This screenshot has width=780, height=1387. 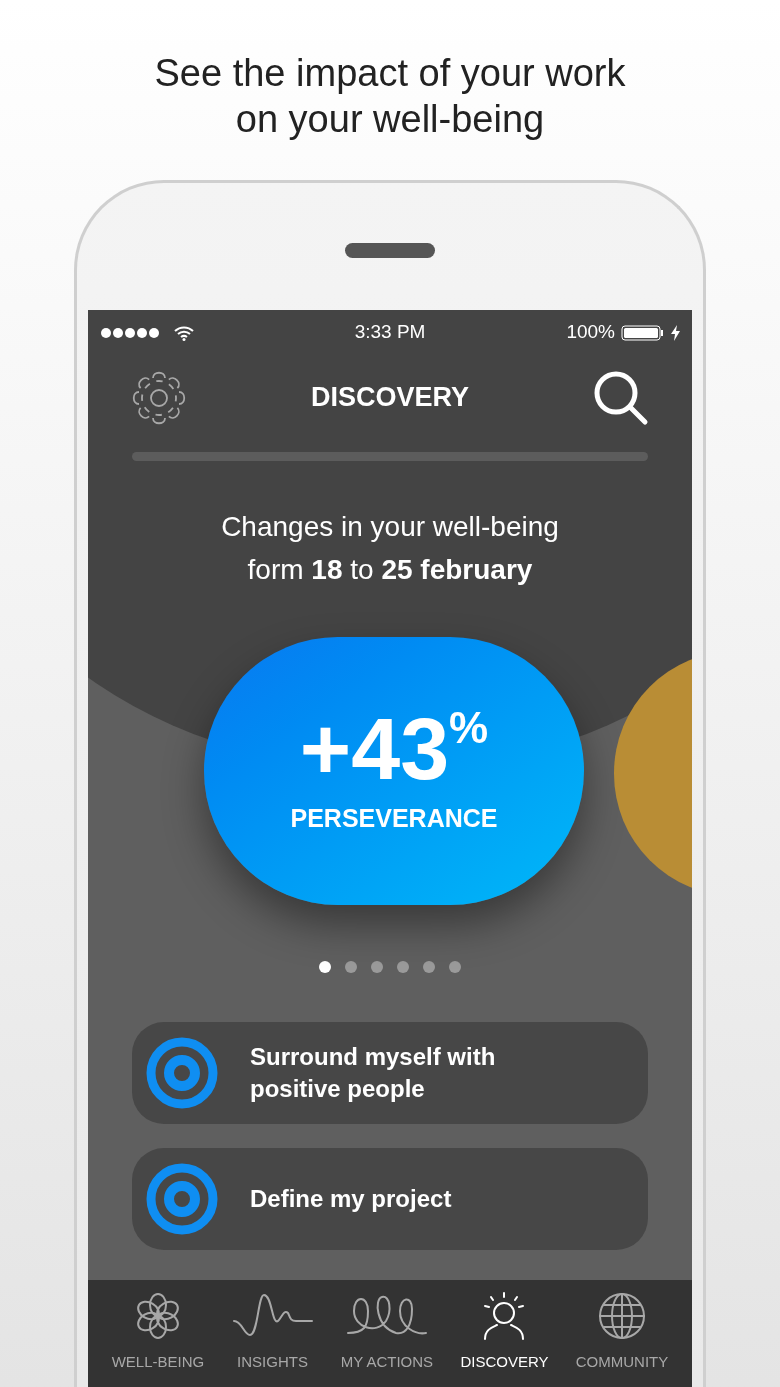 What do you see at coordinates (184, 332) in the screenshot?
I see `wifi-icon` at bounding box center [184, 332].